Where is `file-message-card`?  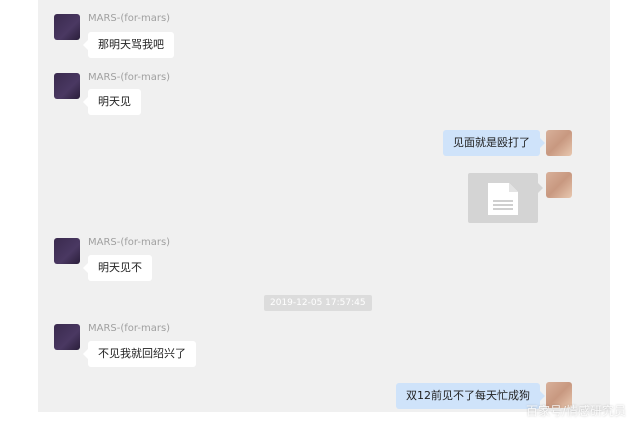 file-message-card is located at coordinates (505, 198).